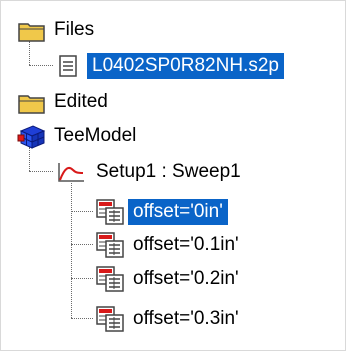  What do you see at coordinates (31, 137) in the screenshot?
I see `model-icon` at bounding box center [31, 137].